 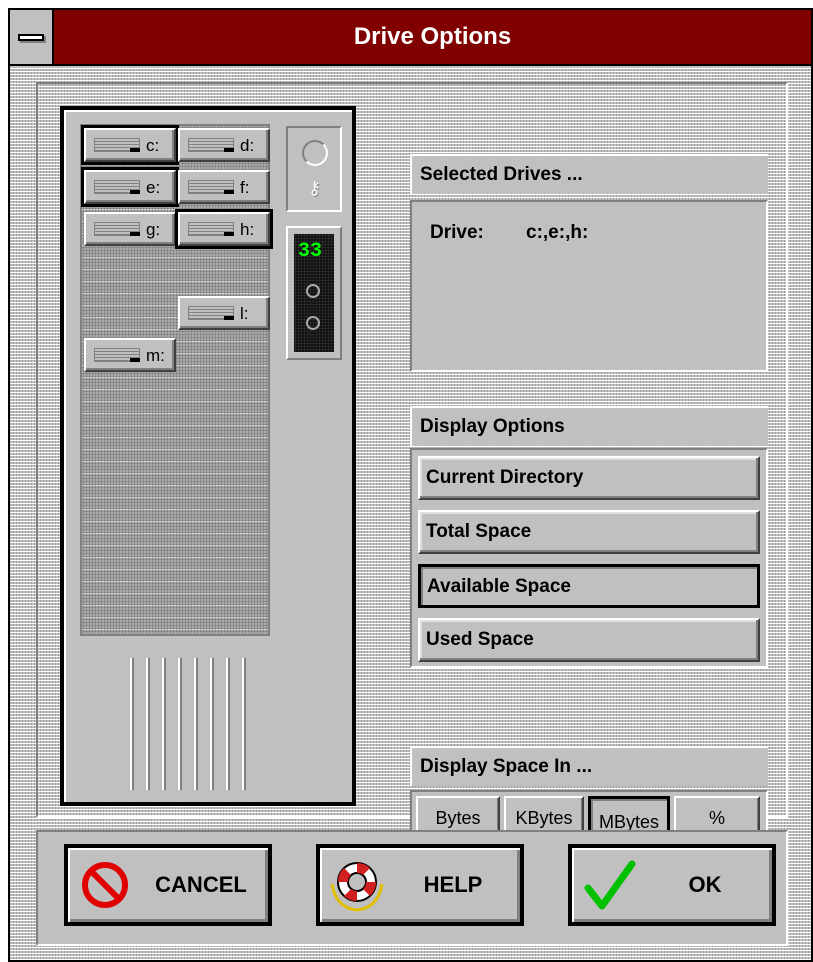 I want to click on counter-display: 33, so click(x=314, y=293).